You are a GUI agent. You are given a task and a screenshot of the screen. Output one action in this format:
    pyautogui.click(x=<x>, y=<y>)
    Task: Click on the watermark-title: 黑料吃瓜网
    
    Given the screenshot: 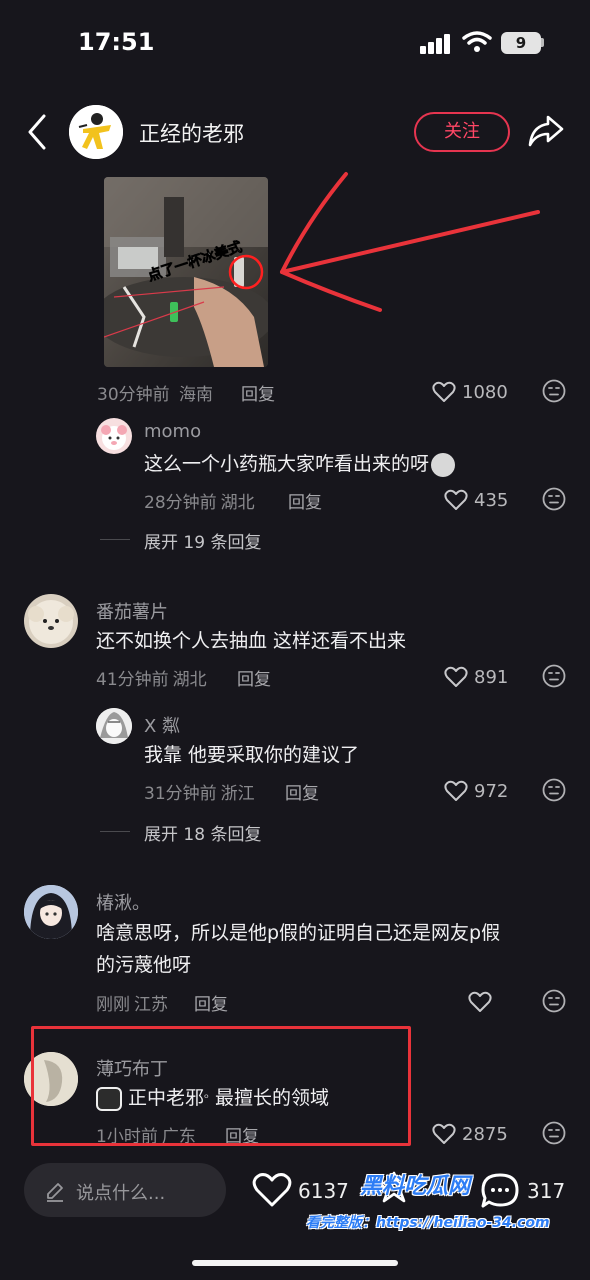 What is the action you would take?
    pyautogui.click(x=415, y=1186)
    